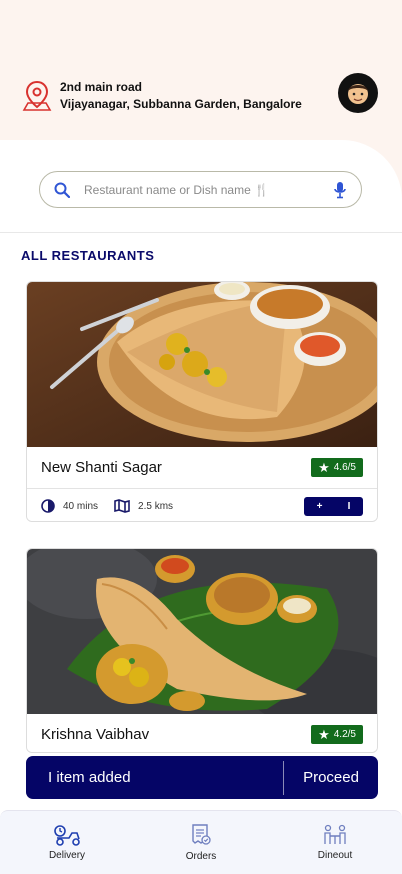 The image size is (402, 874). What do you see at coordinates (95, 734) in the screenshot?
I see `restaurant-name: Krishna Vaibhav` at bounding box center [95, 734].